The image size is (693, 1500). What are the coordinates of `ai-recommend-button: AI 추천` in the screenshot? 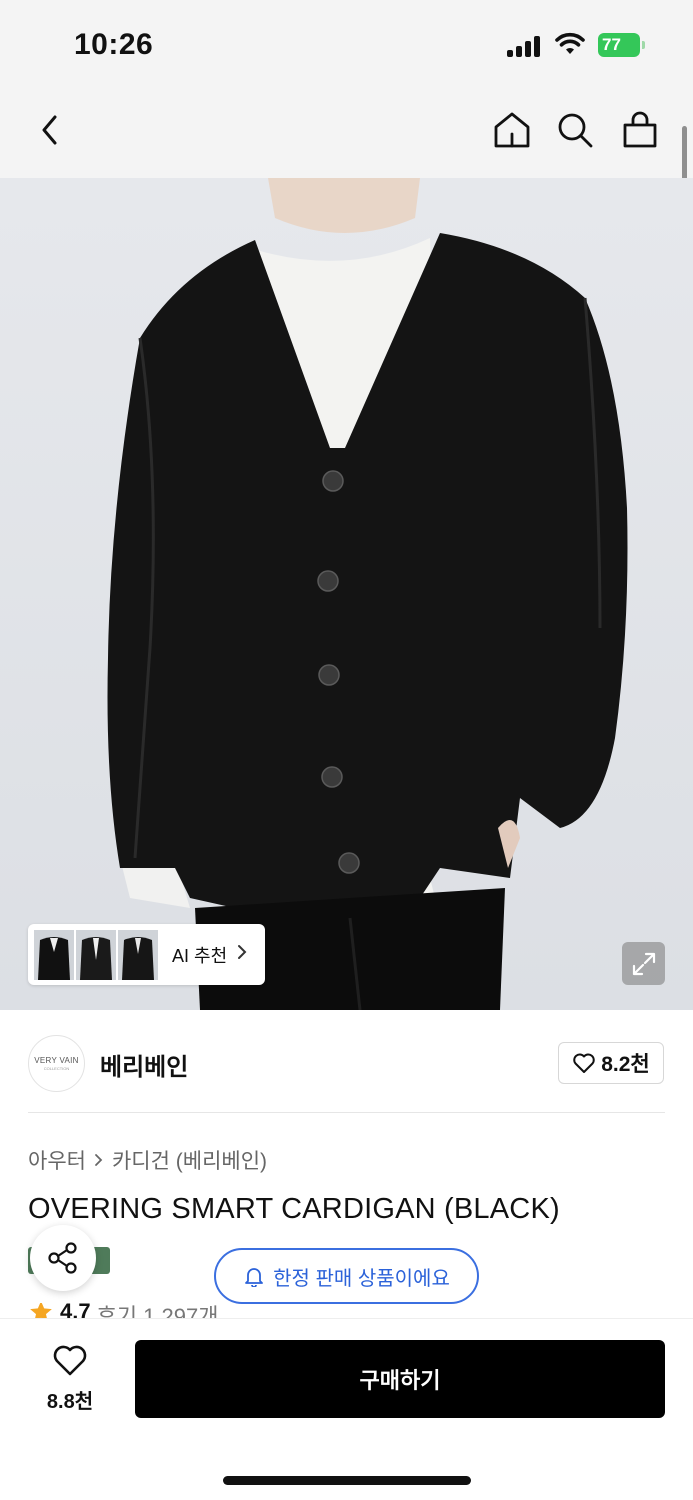 It's located at (146, 954).